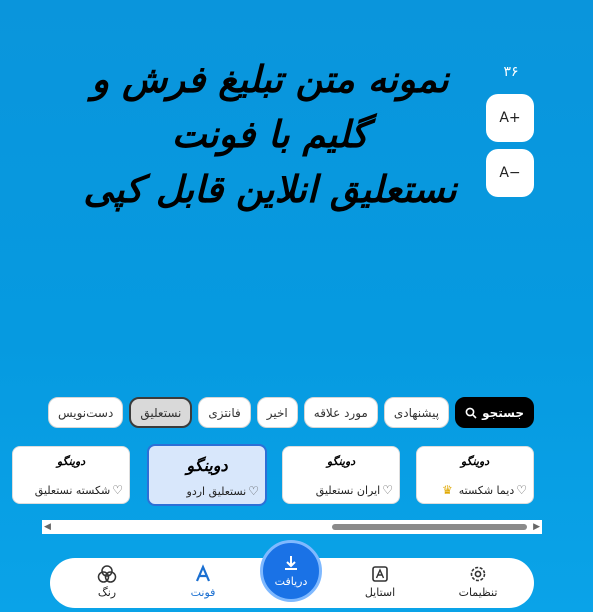  I want to click on nav-font-label: فونت, so click(203, 592).